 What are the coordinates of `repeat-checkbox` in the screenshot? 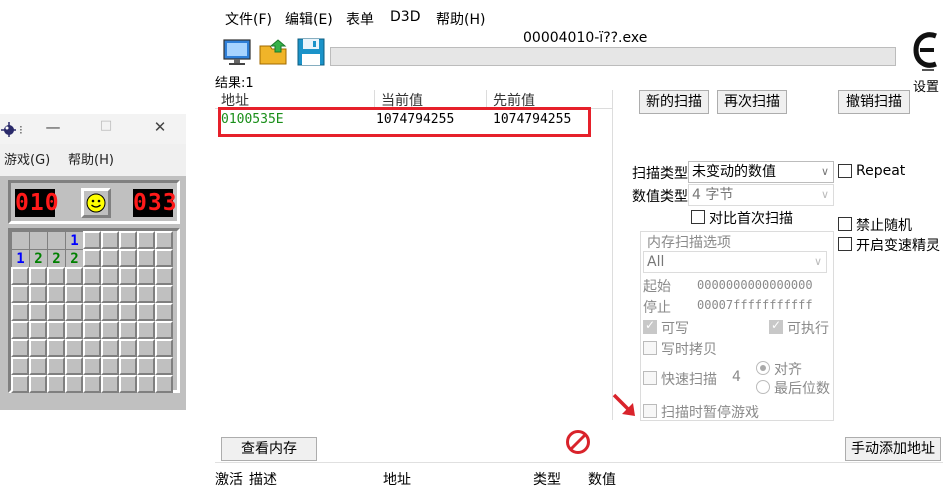 It's located at (845, 171).